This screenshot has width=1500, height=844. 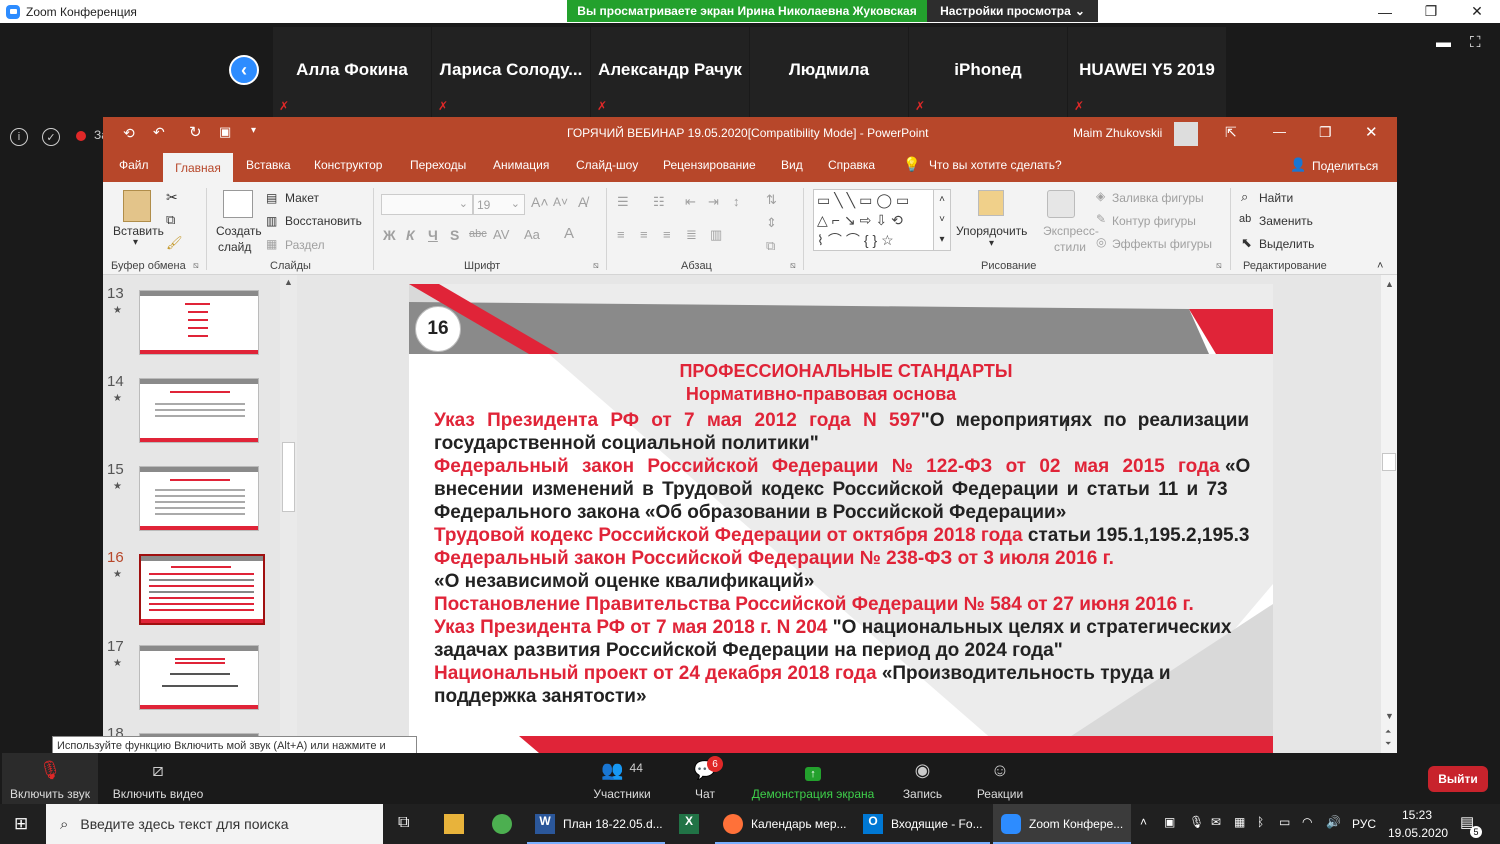 I want to click on gallery-prev-button: ‹, so click(x=244, y=70).